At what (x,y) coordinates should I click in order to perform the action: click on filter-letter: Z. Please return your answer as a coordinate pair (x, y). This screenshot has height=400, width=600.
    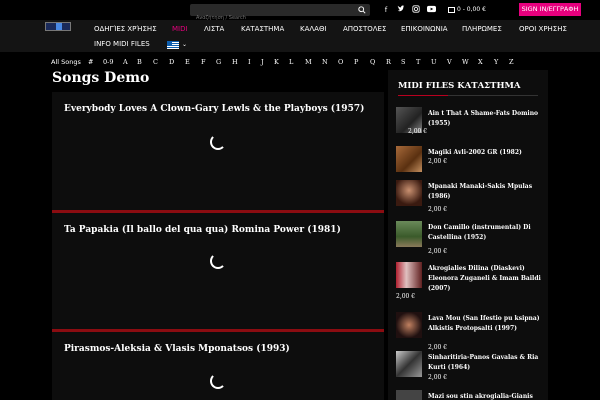
    Looking at the image, I should click on (511, 62).